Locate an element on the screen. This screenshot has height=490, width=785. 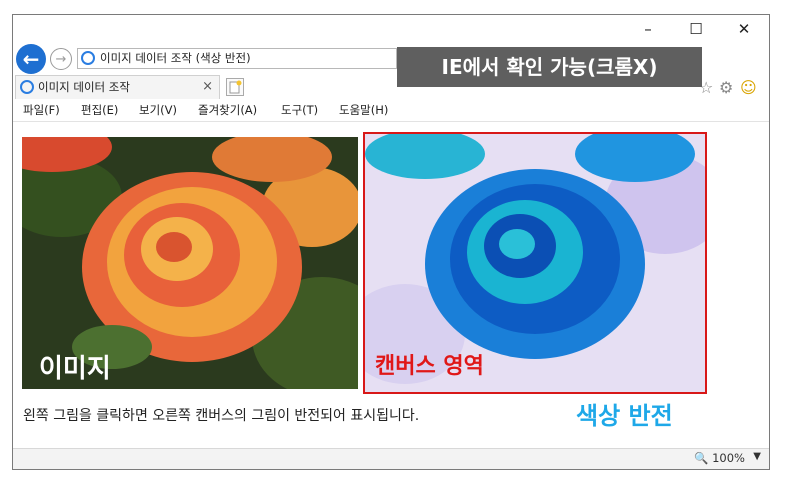
invert-label: 색상 반전 is located at coordinates (624, 416).